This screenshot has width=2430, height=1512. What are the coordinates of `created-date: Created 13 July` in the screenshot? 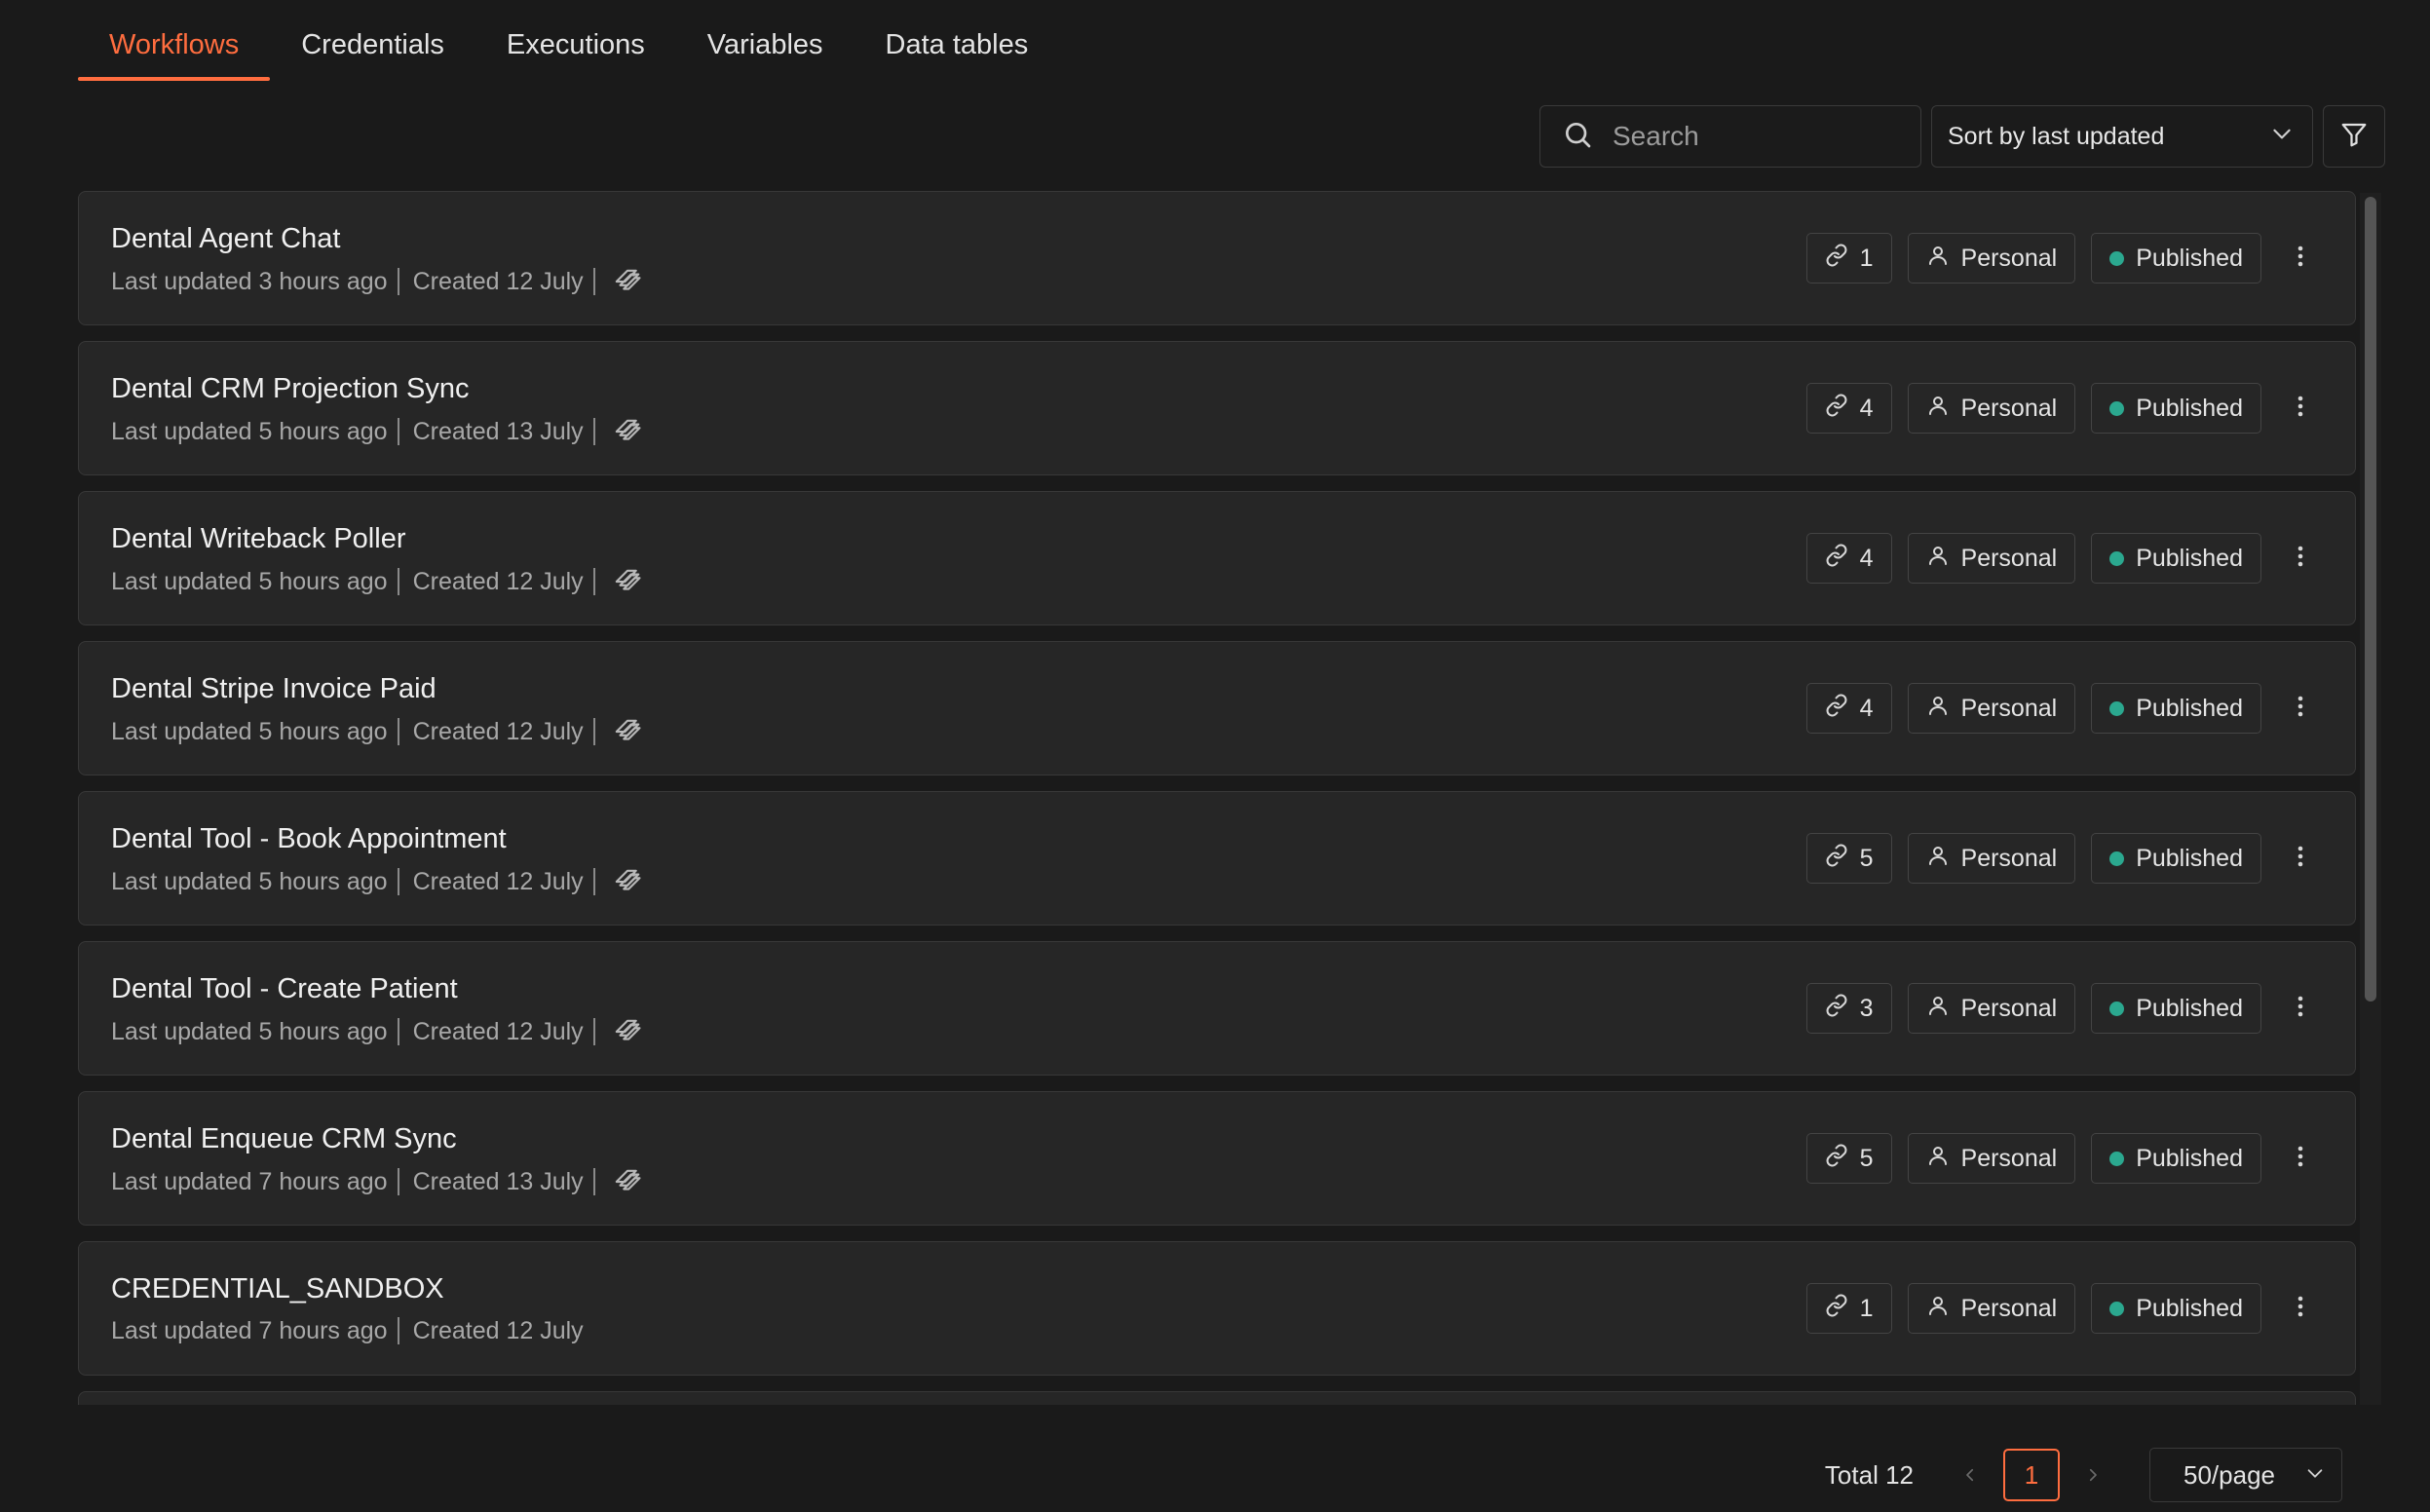 It's located at (498, 1181).